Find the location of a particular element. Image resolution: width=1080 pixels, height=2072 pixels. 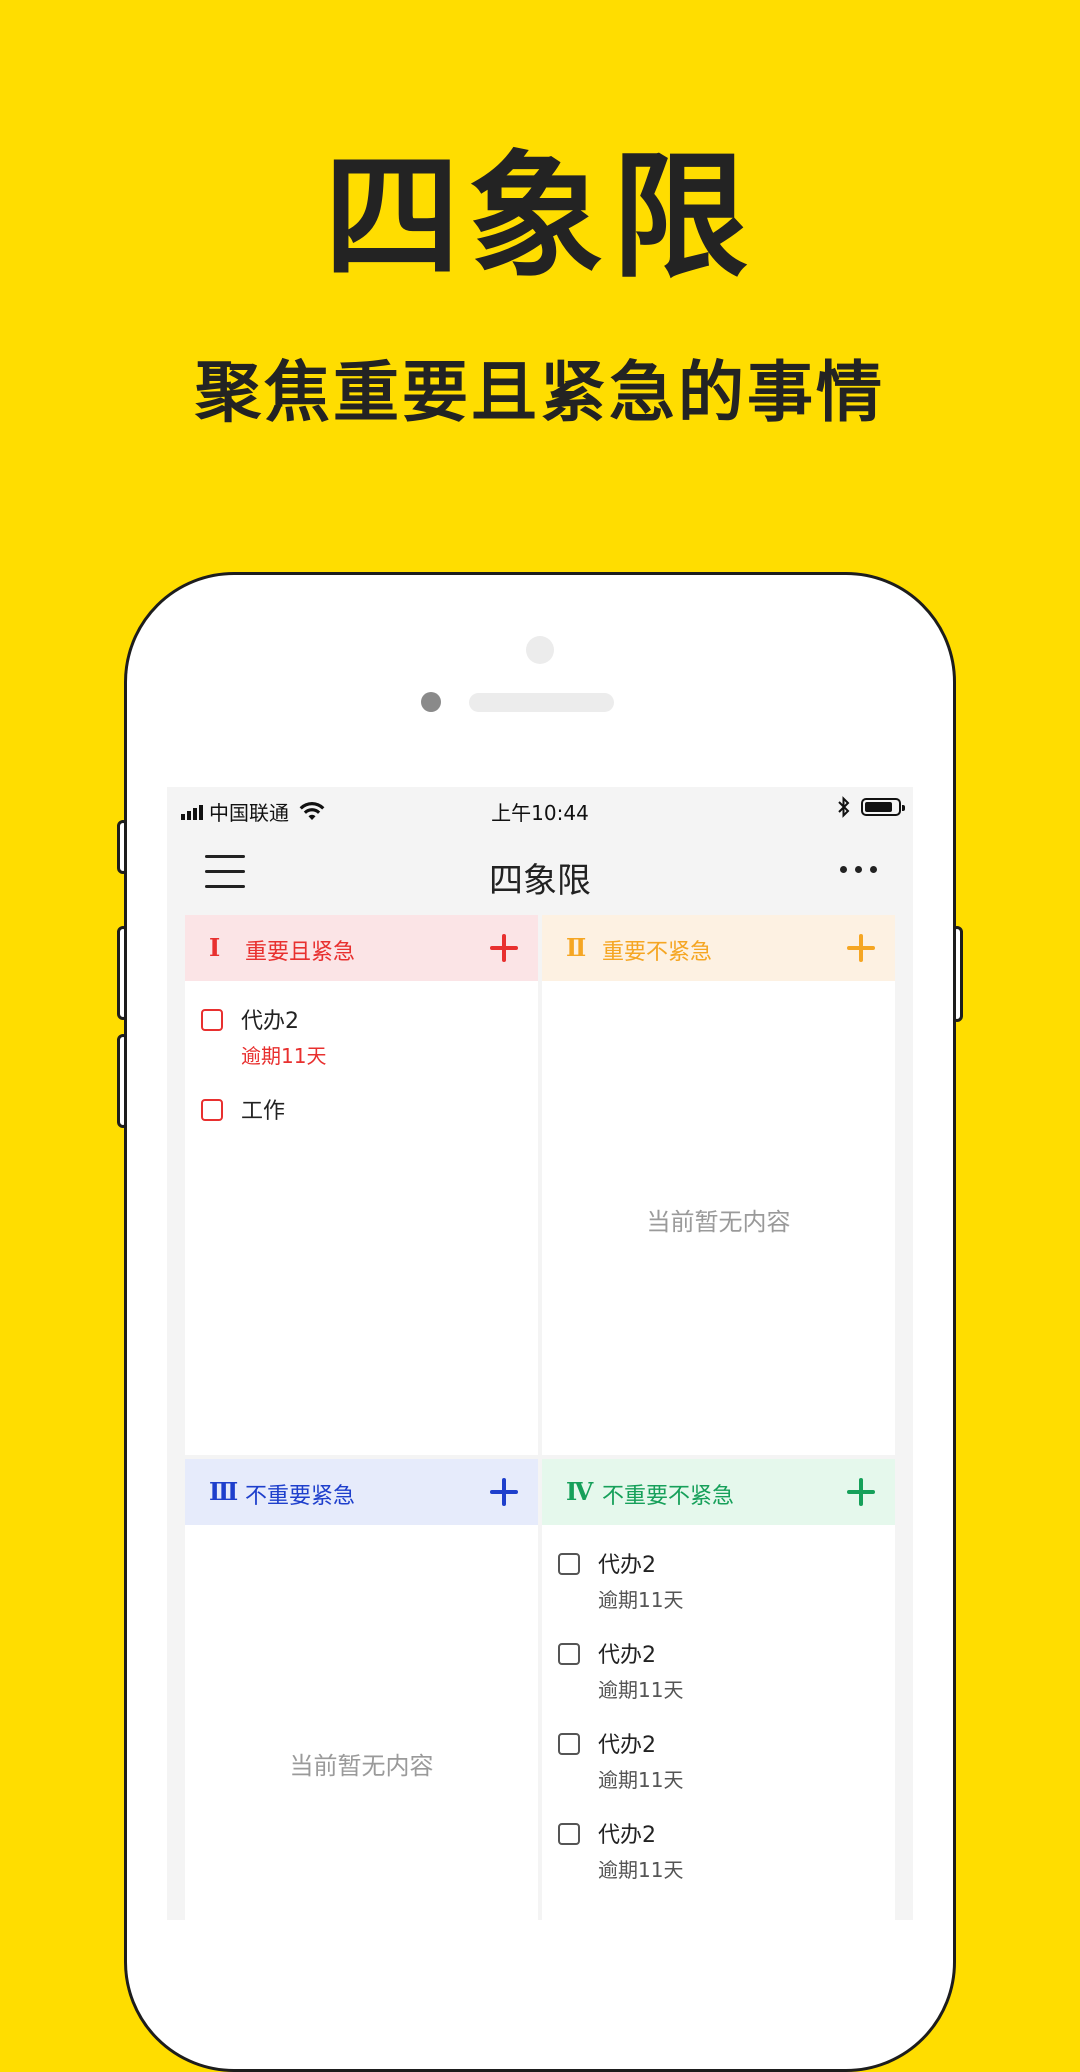

promo-subtitle: 聚焦重要且紧急的事情 is located at coordinates (540, 392).